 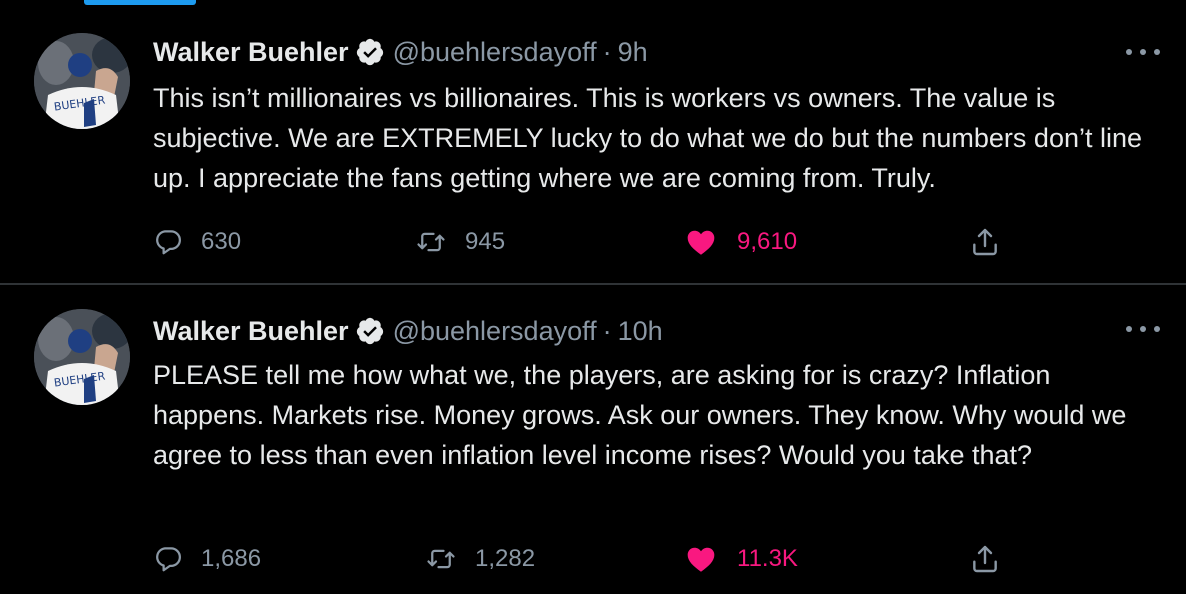 What do you see at coordinates (197, 242) in the screenshot?
I see `reply-button: 630` at bounding box center [197, 242].